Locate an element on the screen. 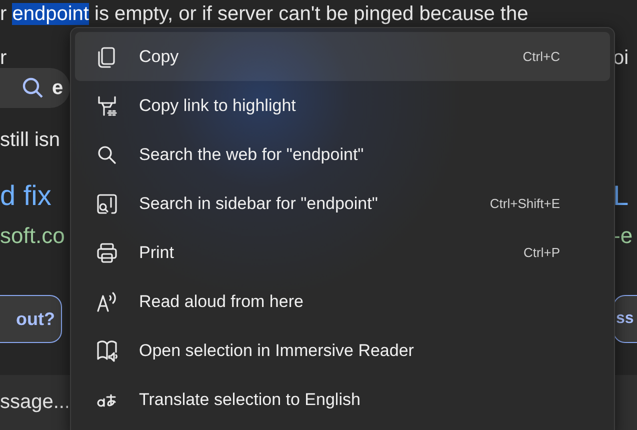 This screenshot has width=637, height=430. sidebar-search-icon is located at coordinates (107, 204).